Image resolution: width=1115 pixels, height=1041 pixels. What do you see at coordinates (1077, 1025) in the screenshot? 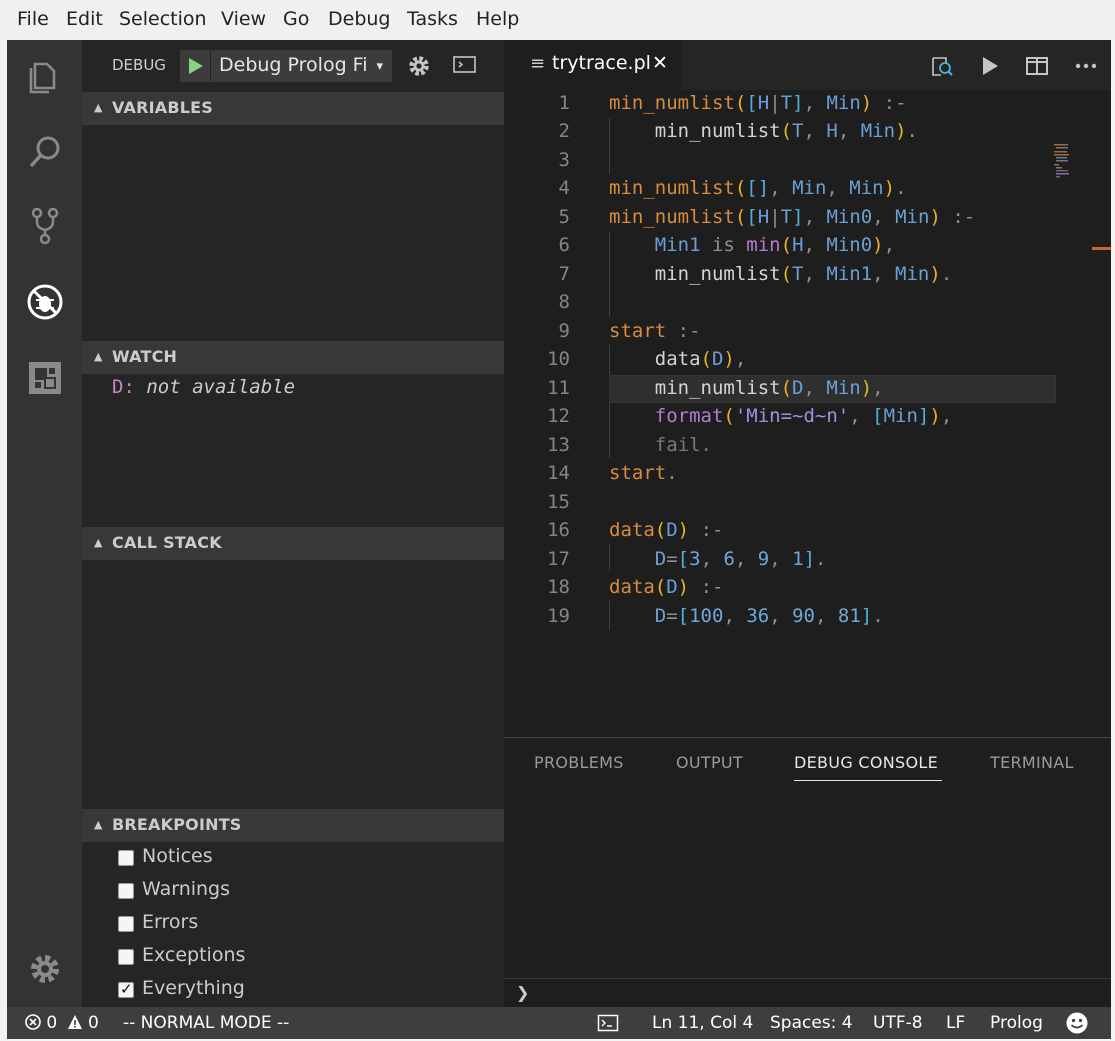
I see `feedback-smiley-icon` at bounding box center [1077, 1025].